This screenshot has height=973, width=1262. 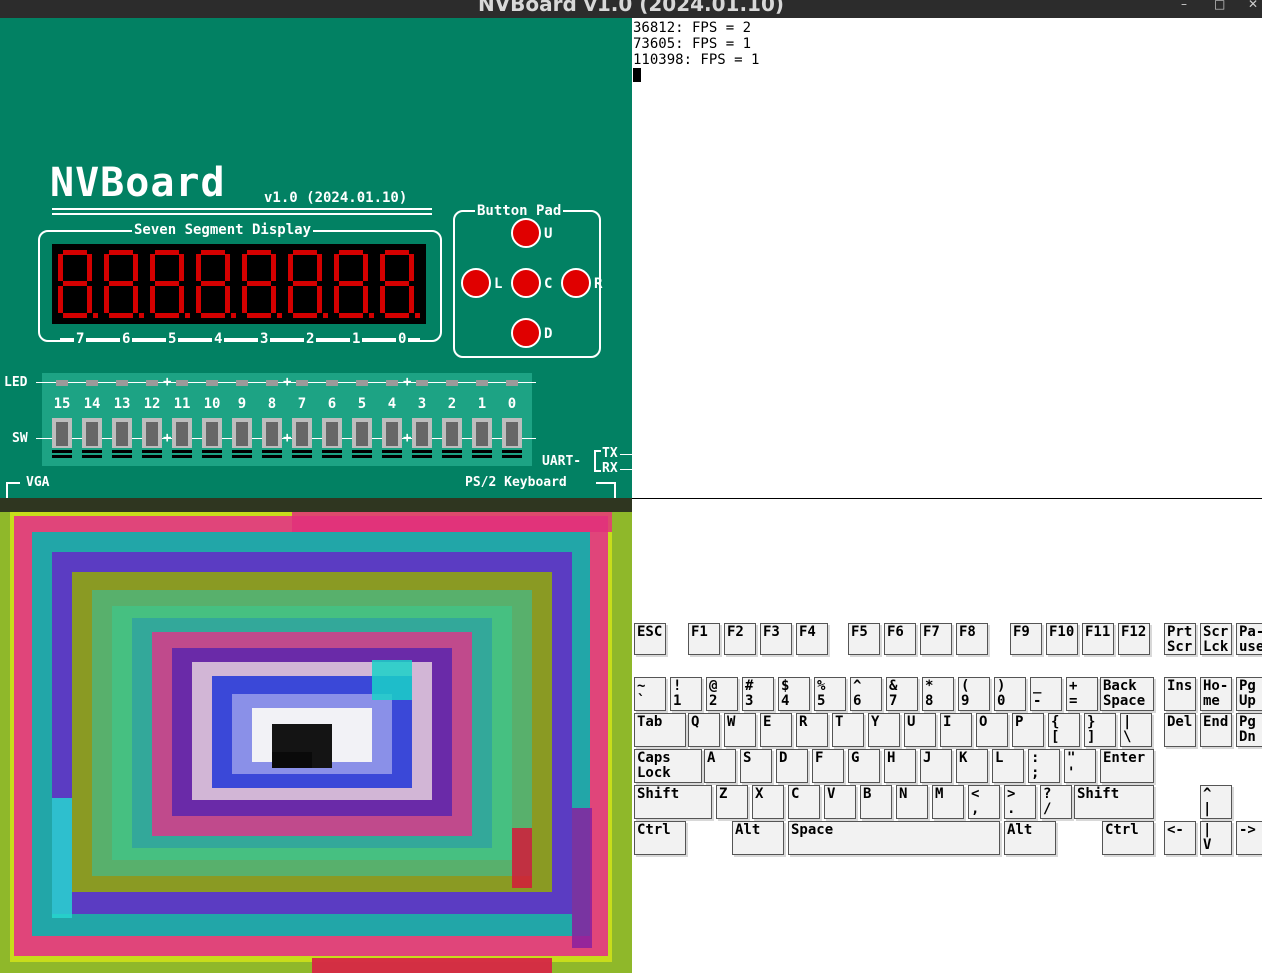 I want to click on key-number-row-10: ) 0, so click(x=1010, y=694).